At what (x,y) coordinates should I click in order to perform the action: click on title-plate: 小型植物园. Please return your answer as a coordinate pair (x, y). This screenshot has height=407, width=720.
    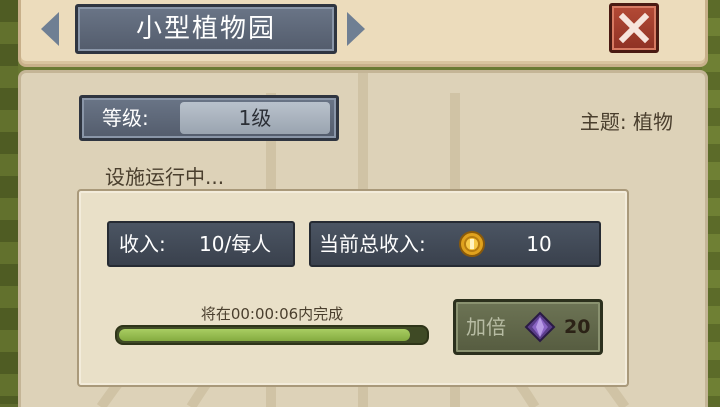
    Looking at the image, I should click on (206, 29).